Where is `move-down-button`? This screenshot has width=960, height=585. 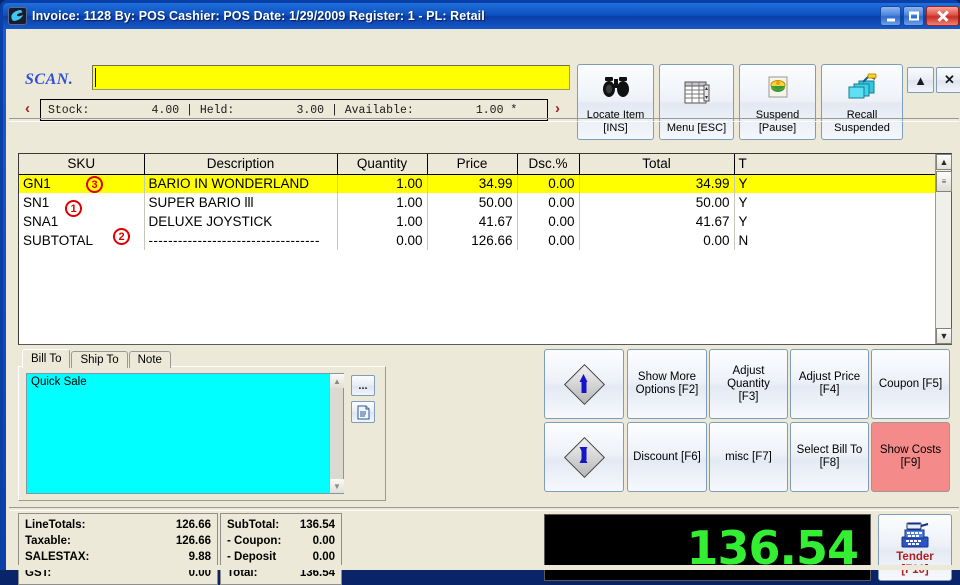 move-down-button is located at coordinates (584, 457).